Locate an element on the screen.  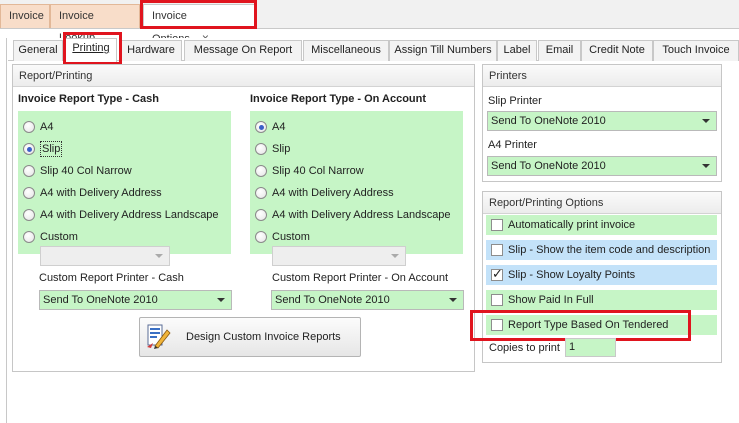
slip-printer-dropdown: Send To OneNote 2010 is located at coordinates (602, 121).